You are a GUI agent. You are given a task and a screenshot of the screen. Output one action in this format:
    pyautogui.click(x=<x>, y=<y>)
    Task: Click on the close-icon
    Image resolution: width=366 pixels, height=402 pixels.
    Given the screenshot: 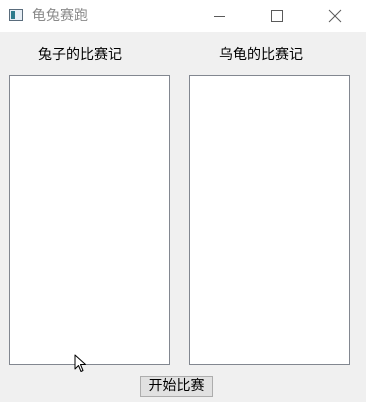 What is the action you would take?
    pyautogui.click(x=335, y=16)
    